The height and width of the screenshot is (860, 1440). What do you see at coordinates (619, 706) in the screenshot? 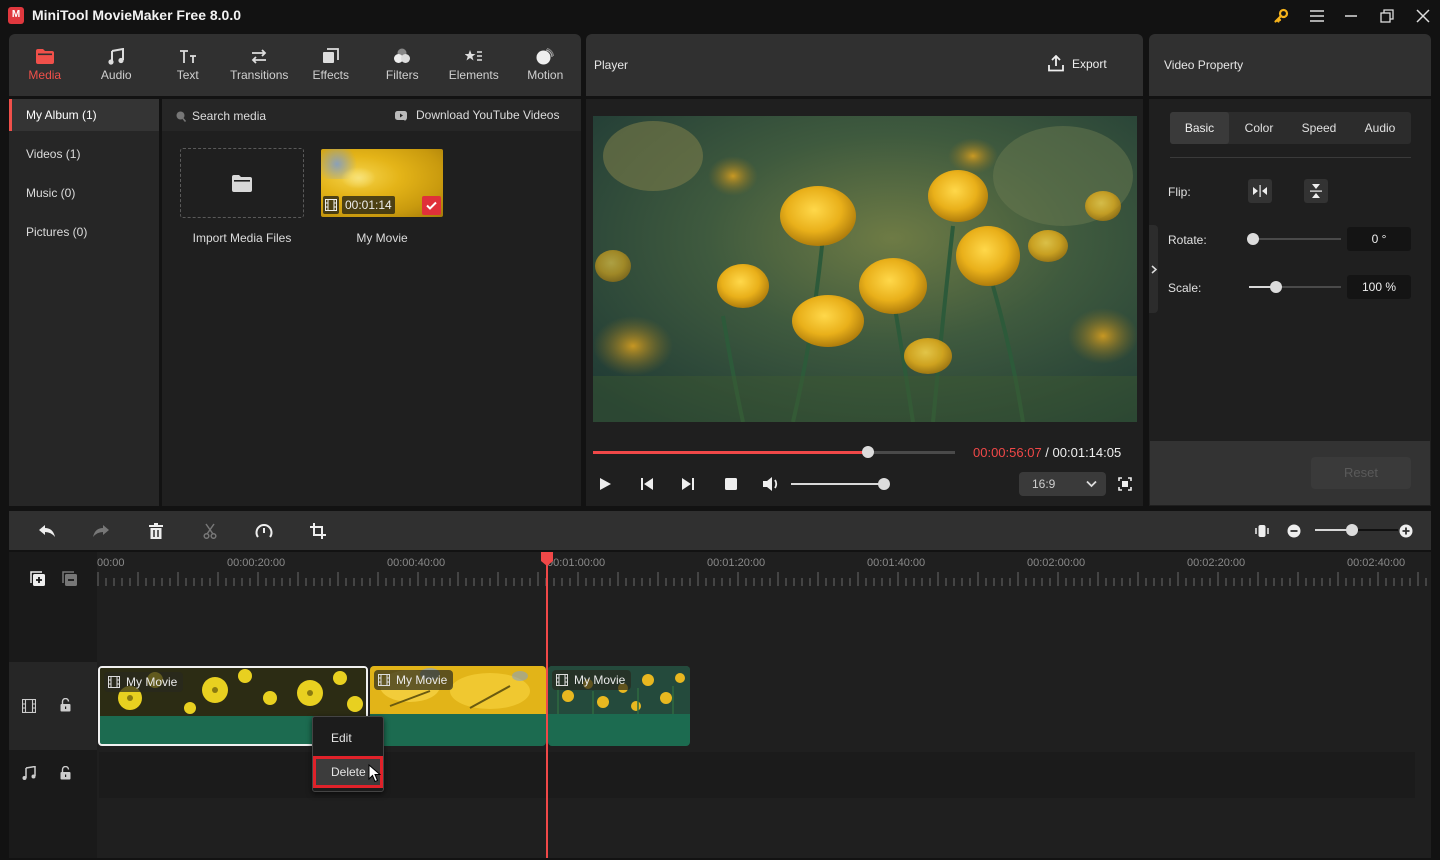
I see `timeline-clip-3: My Movie` at bounding box center [619, 706].